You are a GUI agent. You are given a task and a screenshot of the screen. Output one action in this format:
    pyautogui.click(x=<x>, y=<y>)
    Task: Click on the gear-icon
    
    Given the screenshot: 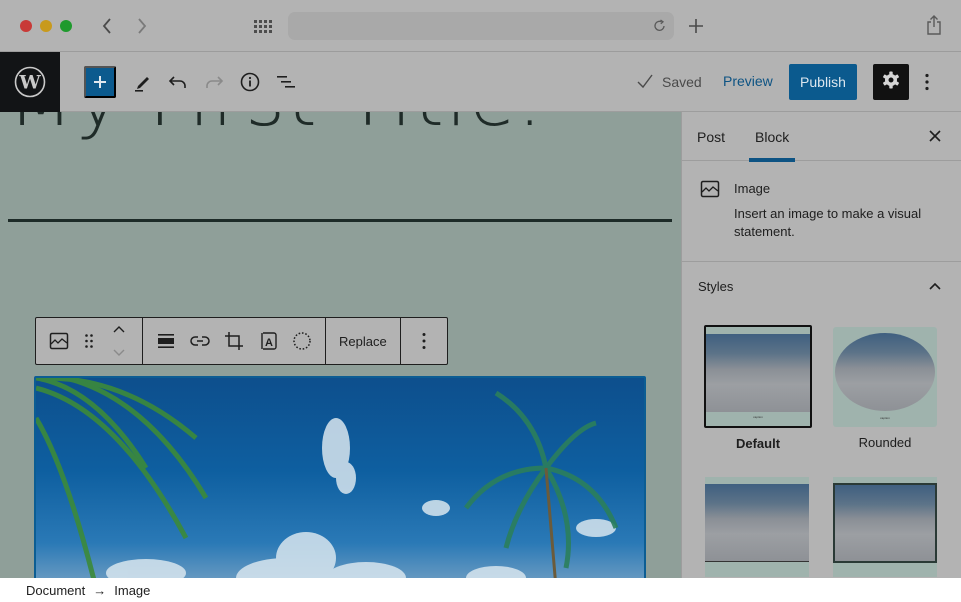 What is the action you would take?
    pyautogui.click(x=891, y=82)
    